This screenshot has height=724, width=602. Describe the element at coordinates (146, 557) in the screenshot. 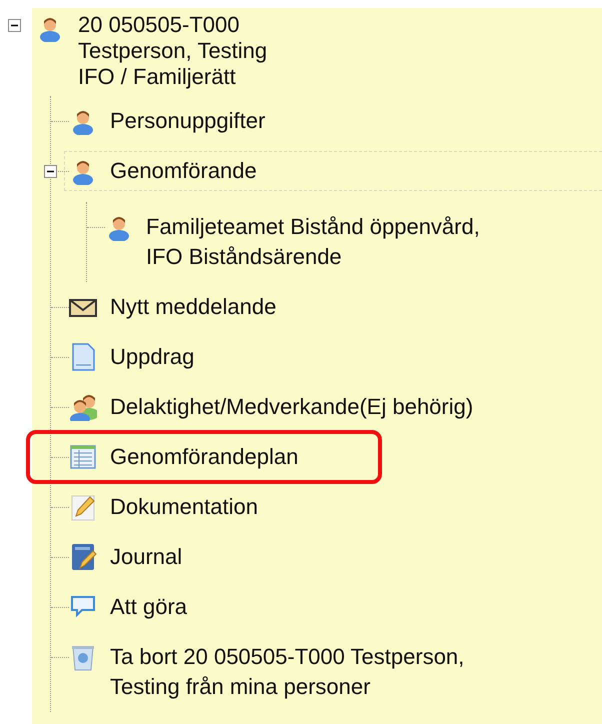

I see `tree-item: Journal` at that location.